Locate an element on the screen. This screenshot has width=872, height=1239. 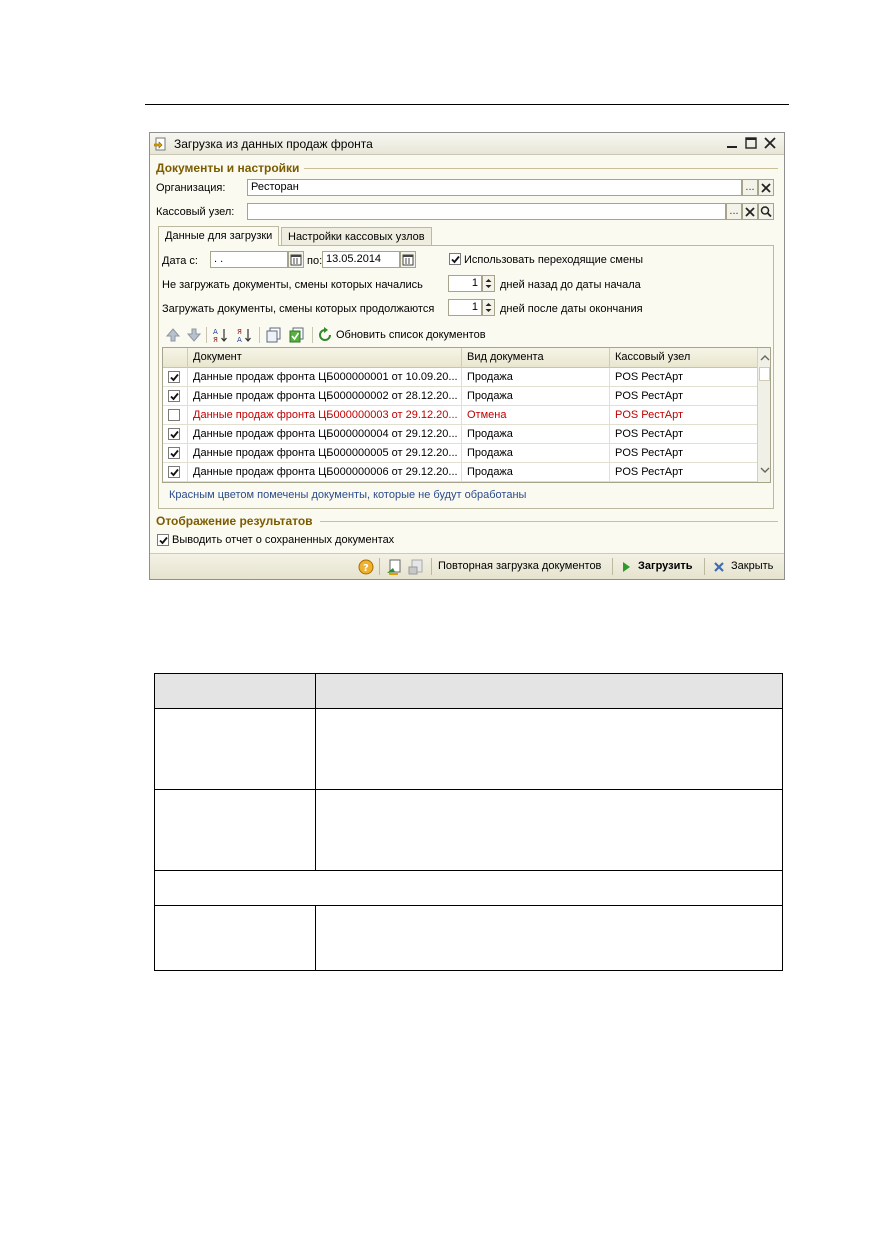
cash-node-clear-button is located at coordinates (750, 211).